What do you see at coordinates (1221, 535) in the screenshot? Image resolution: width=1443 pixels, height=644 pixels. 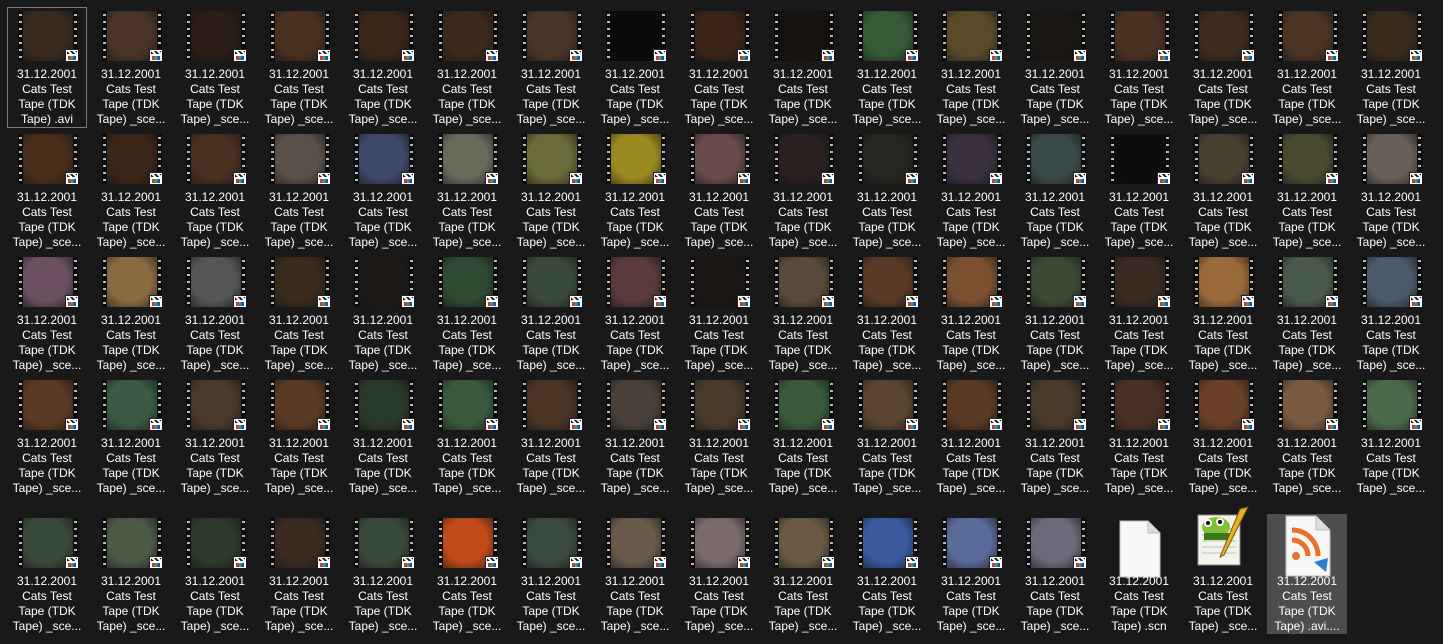 I see `notepad-plus-plus-icon` at bounding box center [1221, 535].